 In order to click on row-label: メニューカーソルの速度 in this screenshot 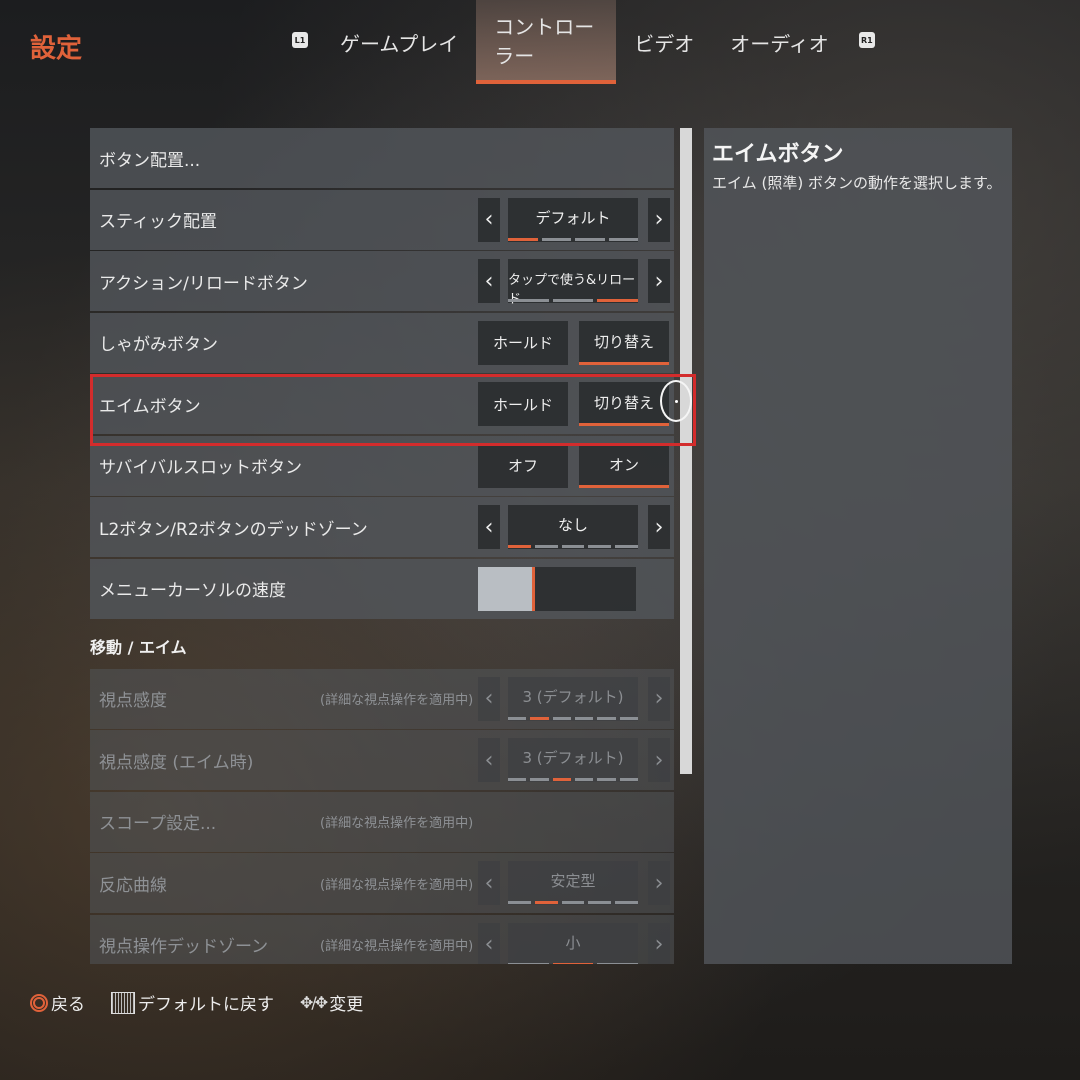, I will do `click(192, 591)`.